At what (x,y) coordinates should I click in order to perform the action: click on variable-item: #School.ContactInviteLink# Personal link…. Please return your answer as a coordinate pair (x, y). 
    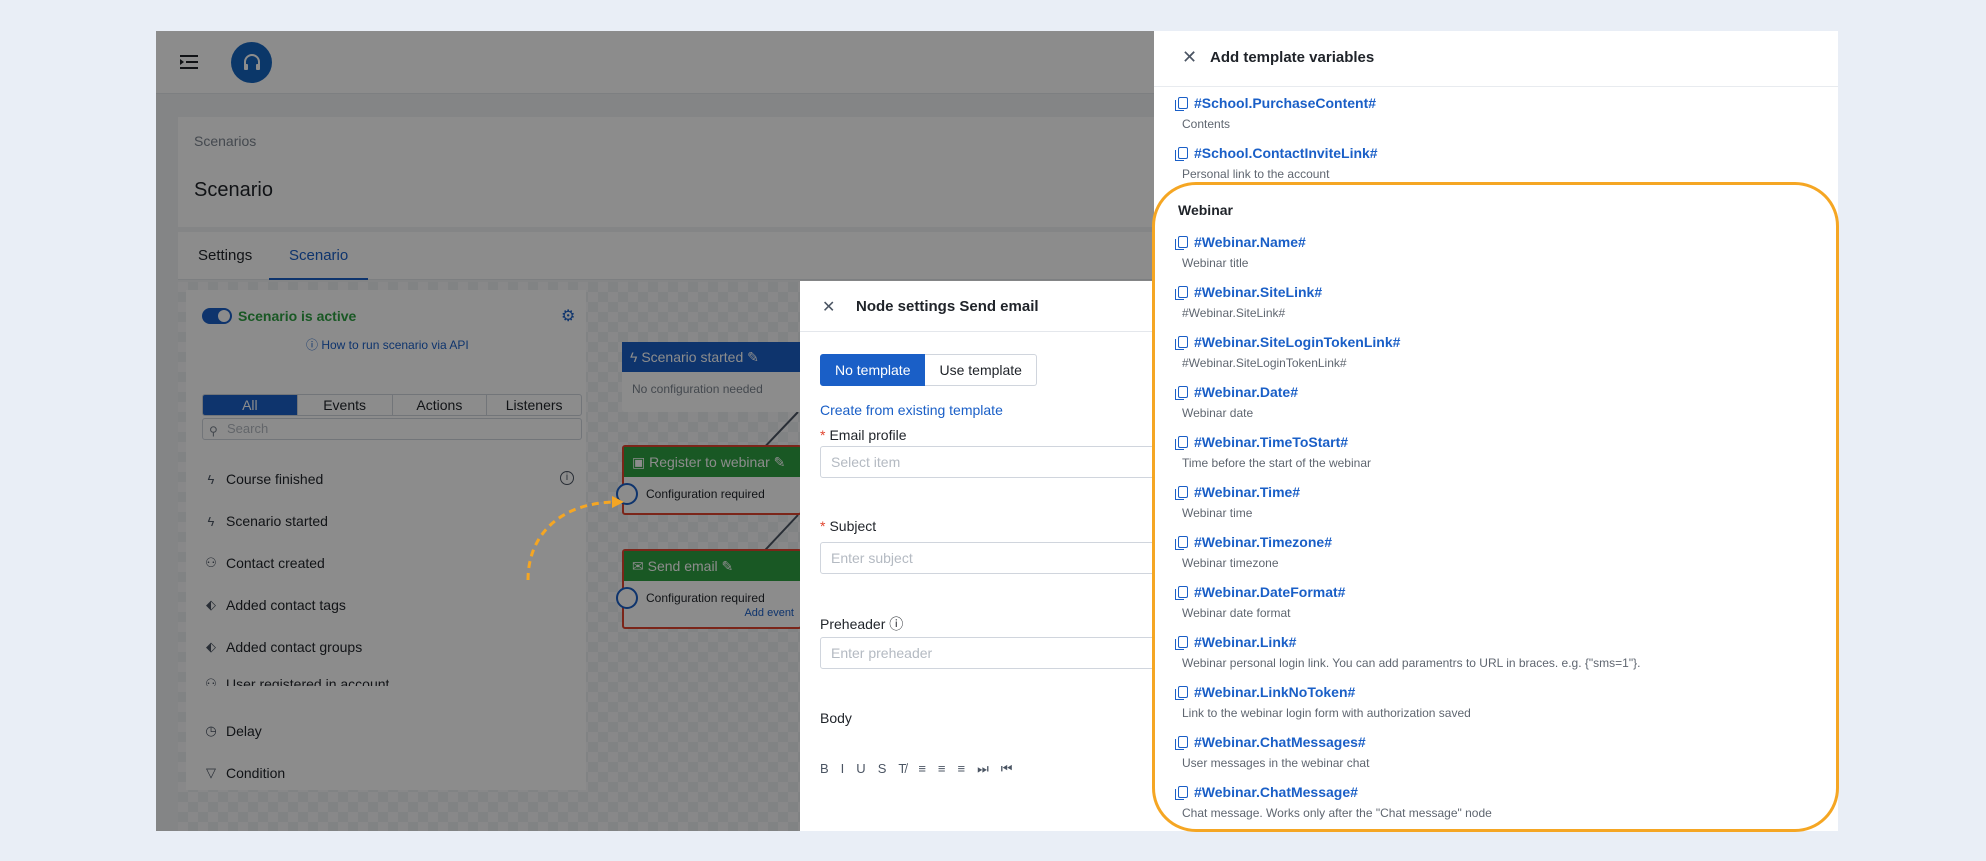
    Looking at the image, I should click on (1276, 163).